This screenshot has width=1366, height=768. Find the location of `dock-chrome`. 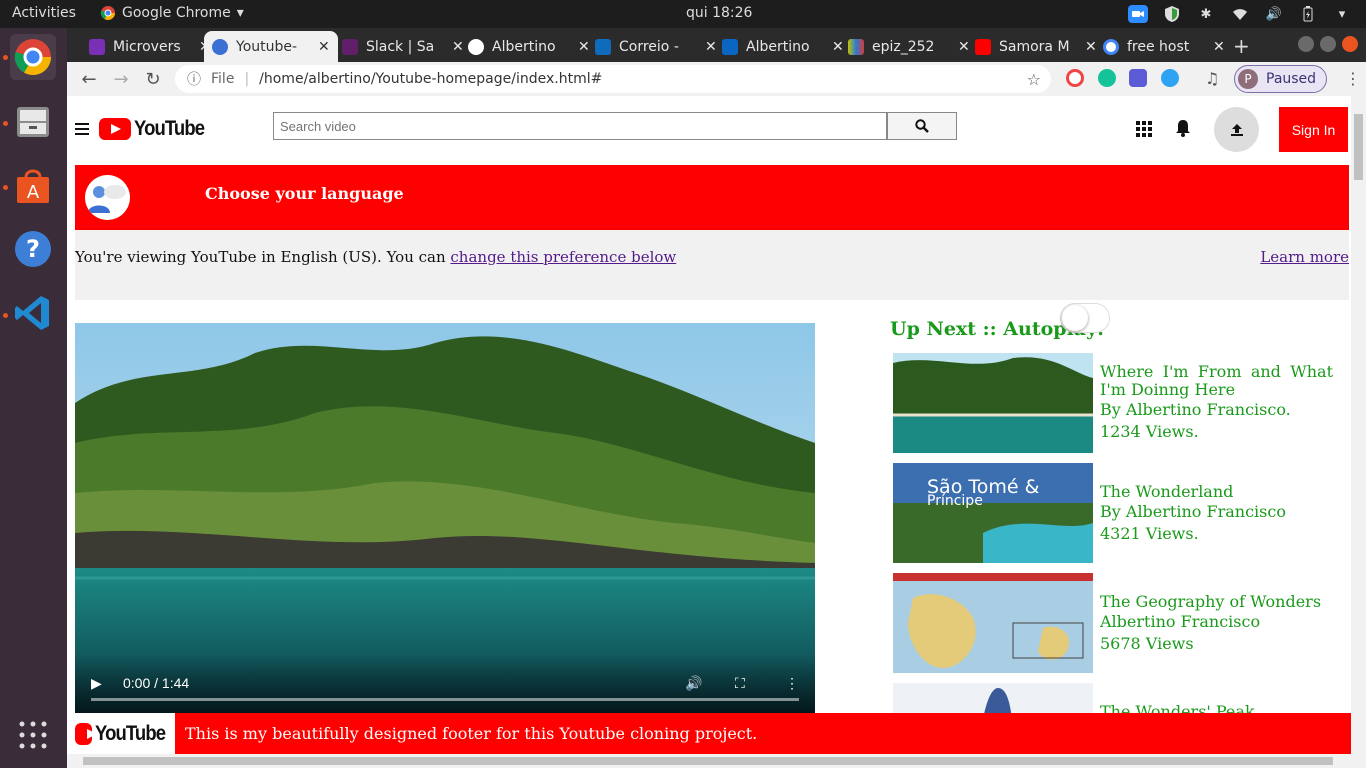

dock-chrome is located at coordinates (33, 57).